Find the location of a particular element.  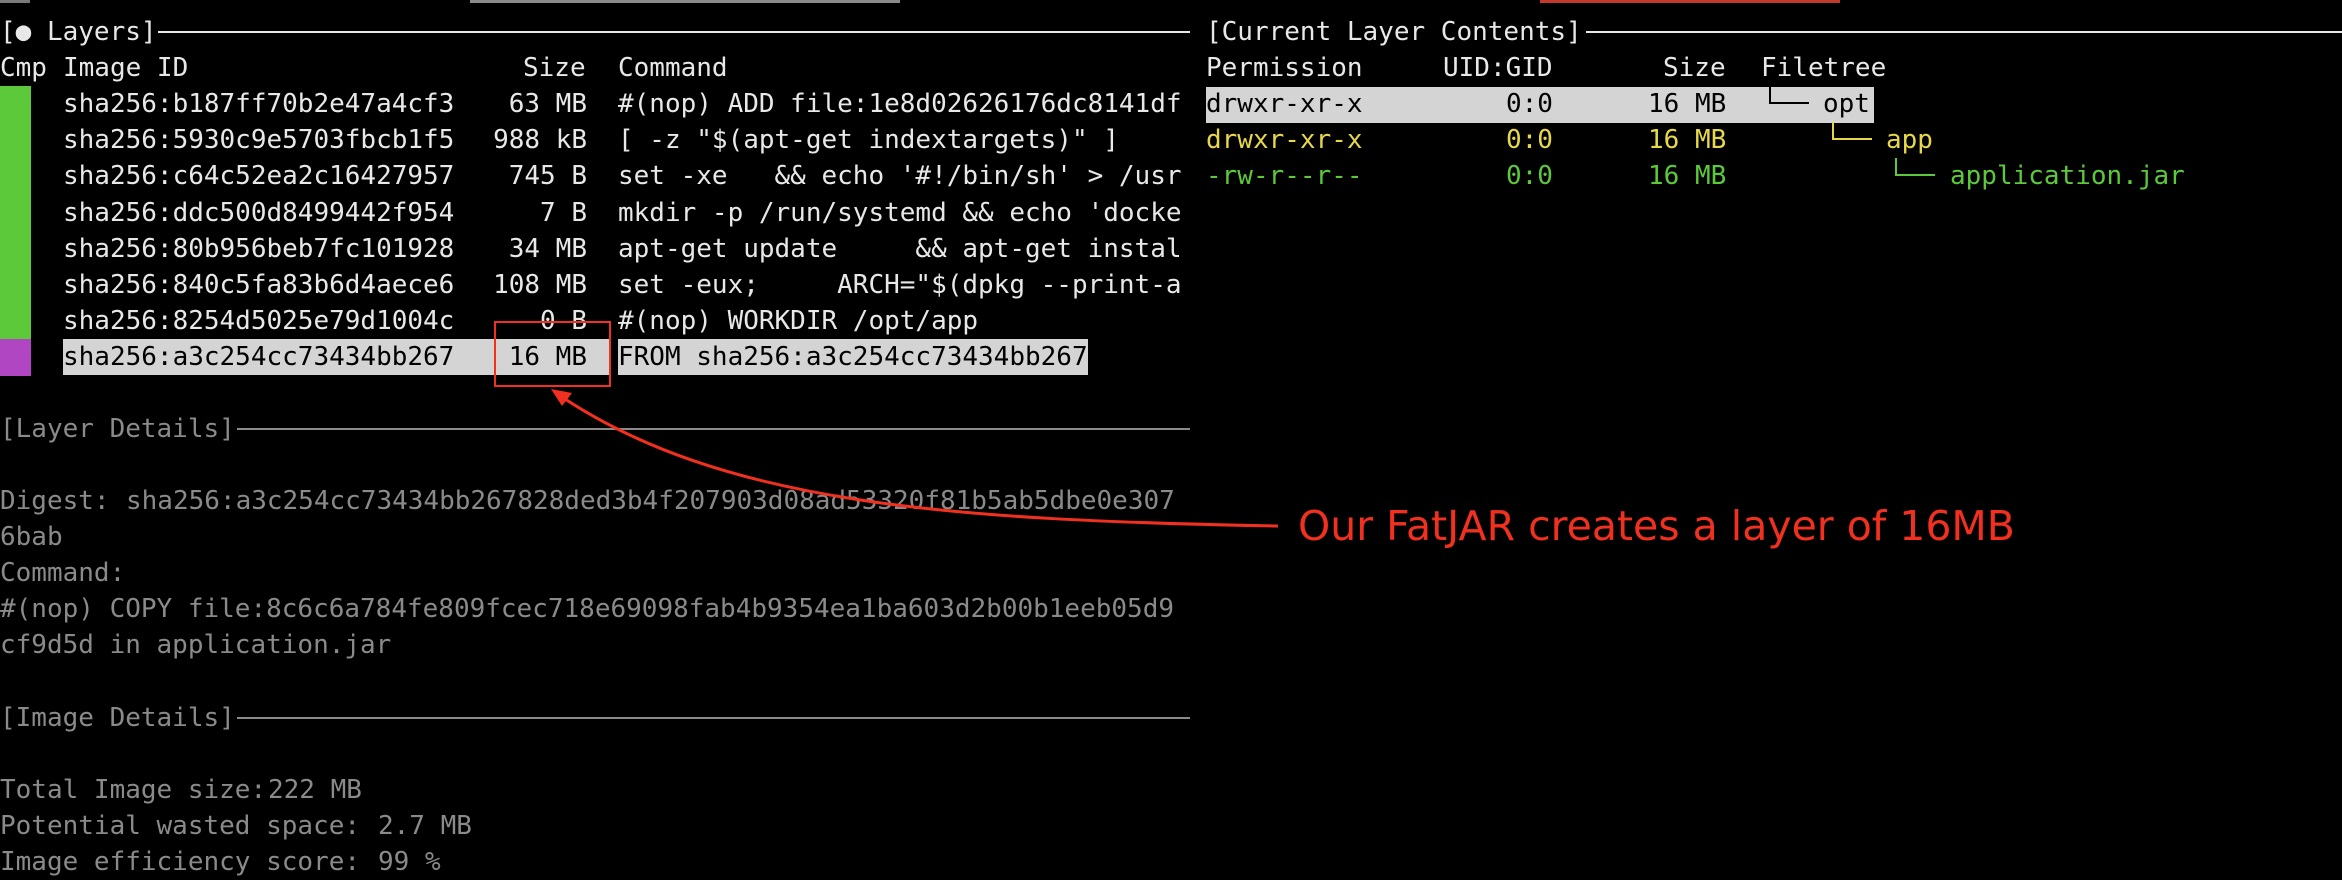

annotation-arrow is located at coordinates (915, 458).